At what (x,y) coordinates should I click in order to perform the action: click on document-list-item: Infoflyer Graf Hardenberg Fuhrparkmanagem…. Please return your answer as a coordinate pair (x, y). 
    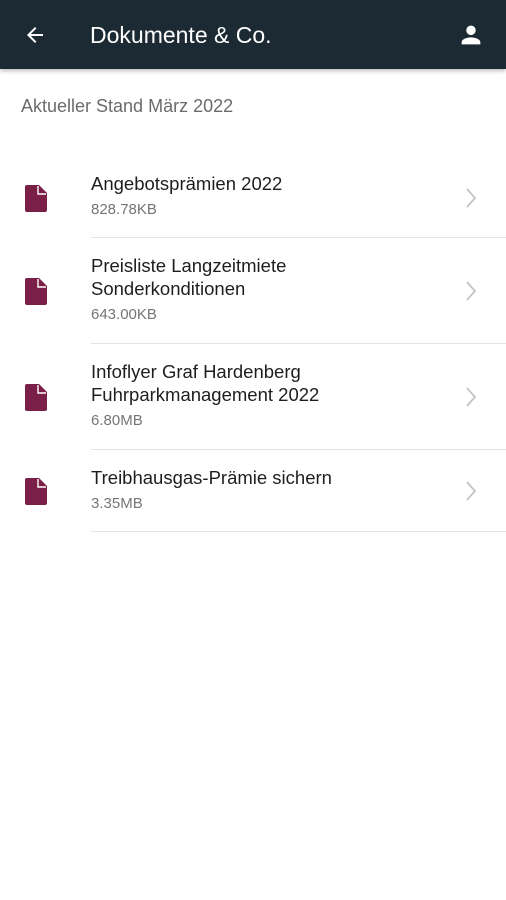
    Looking at the image, I should click on (253, 397).